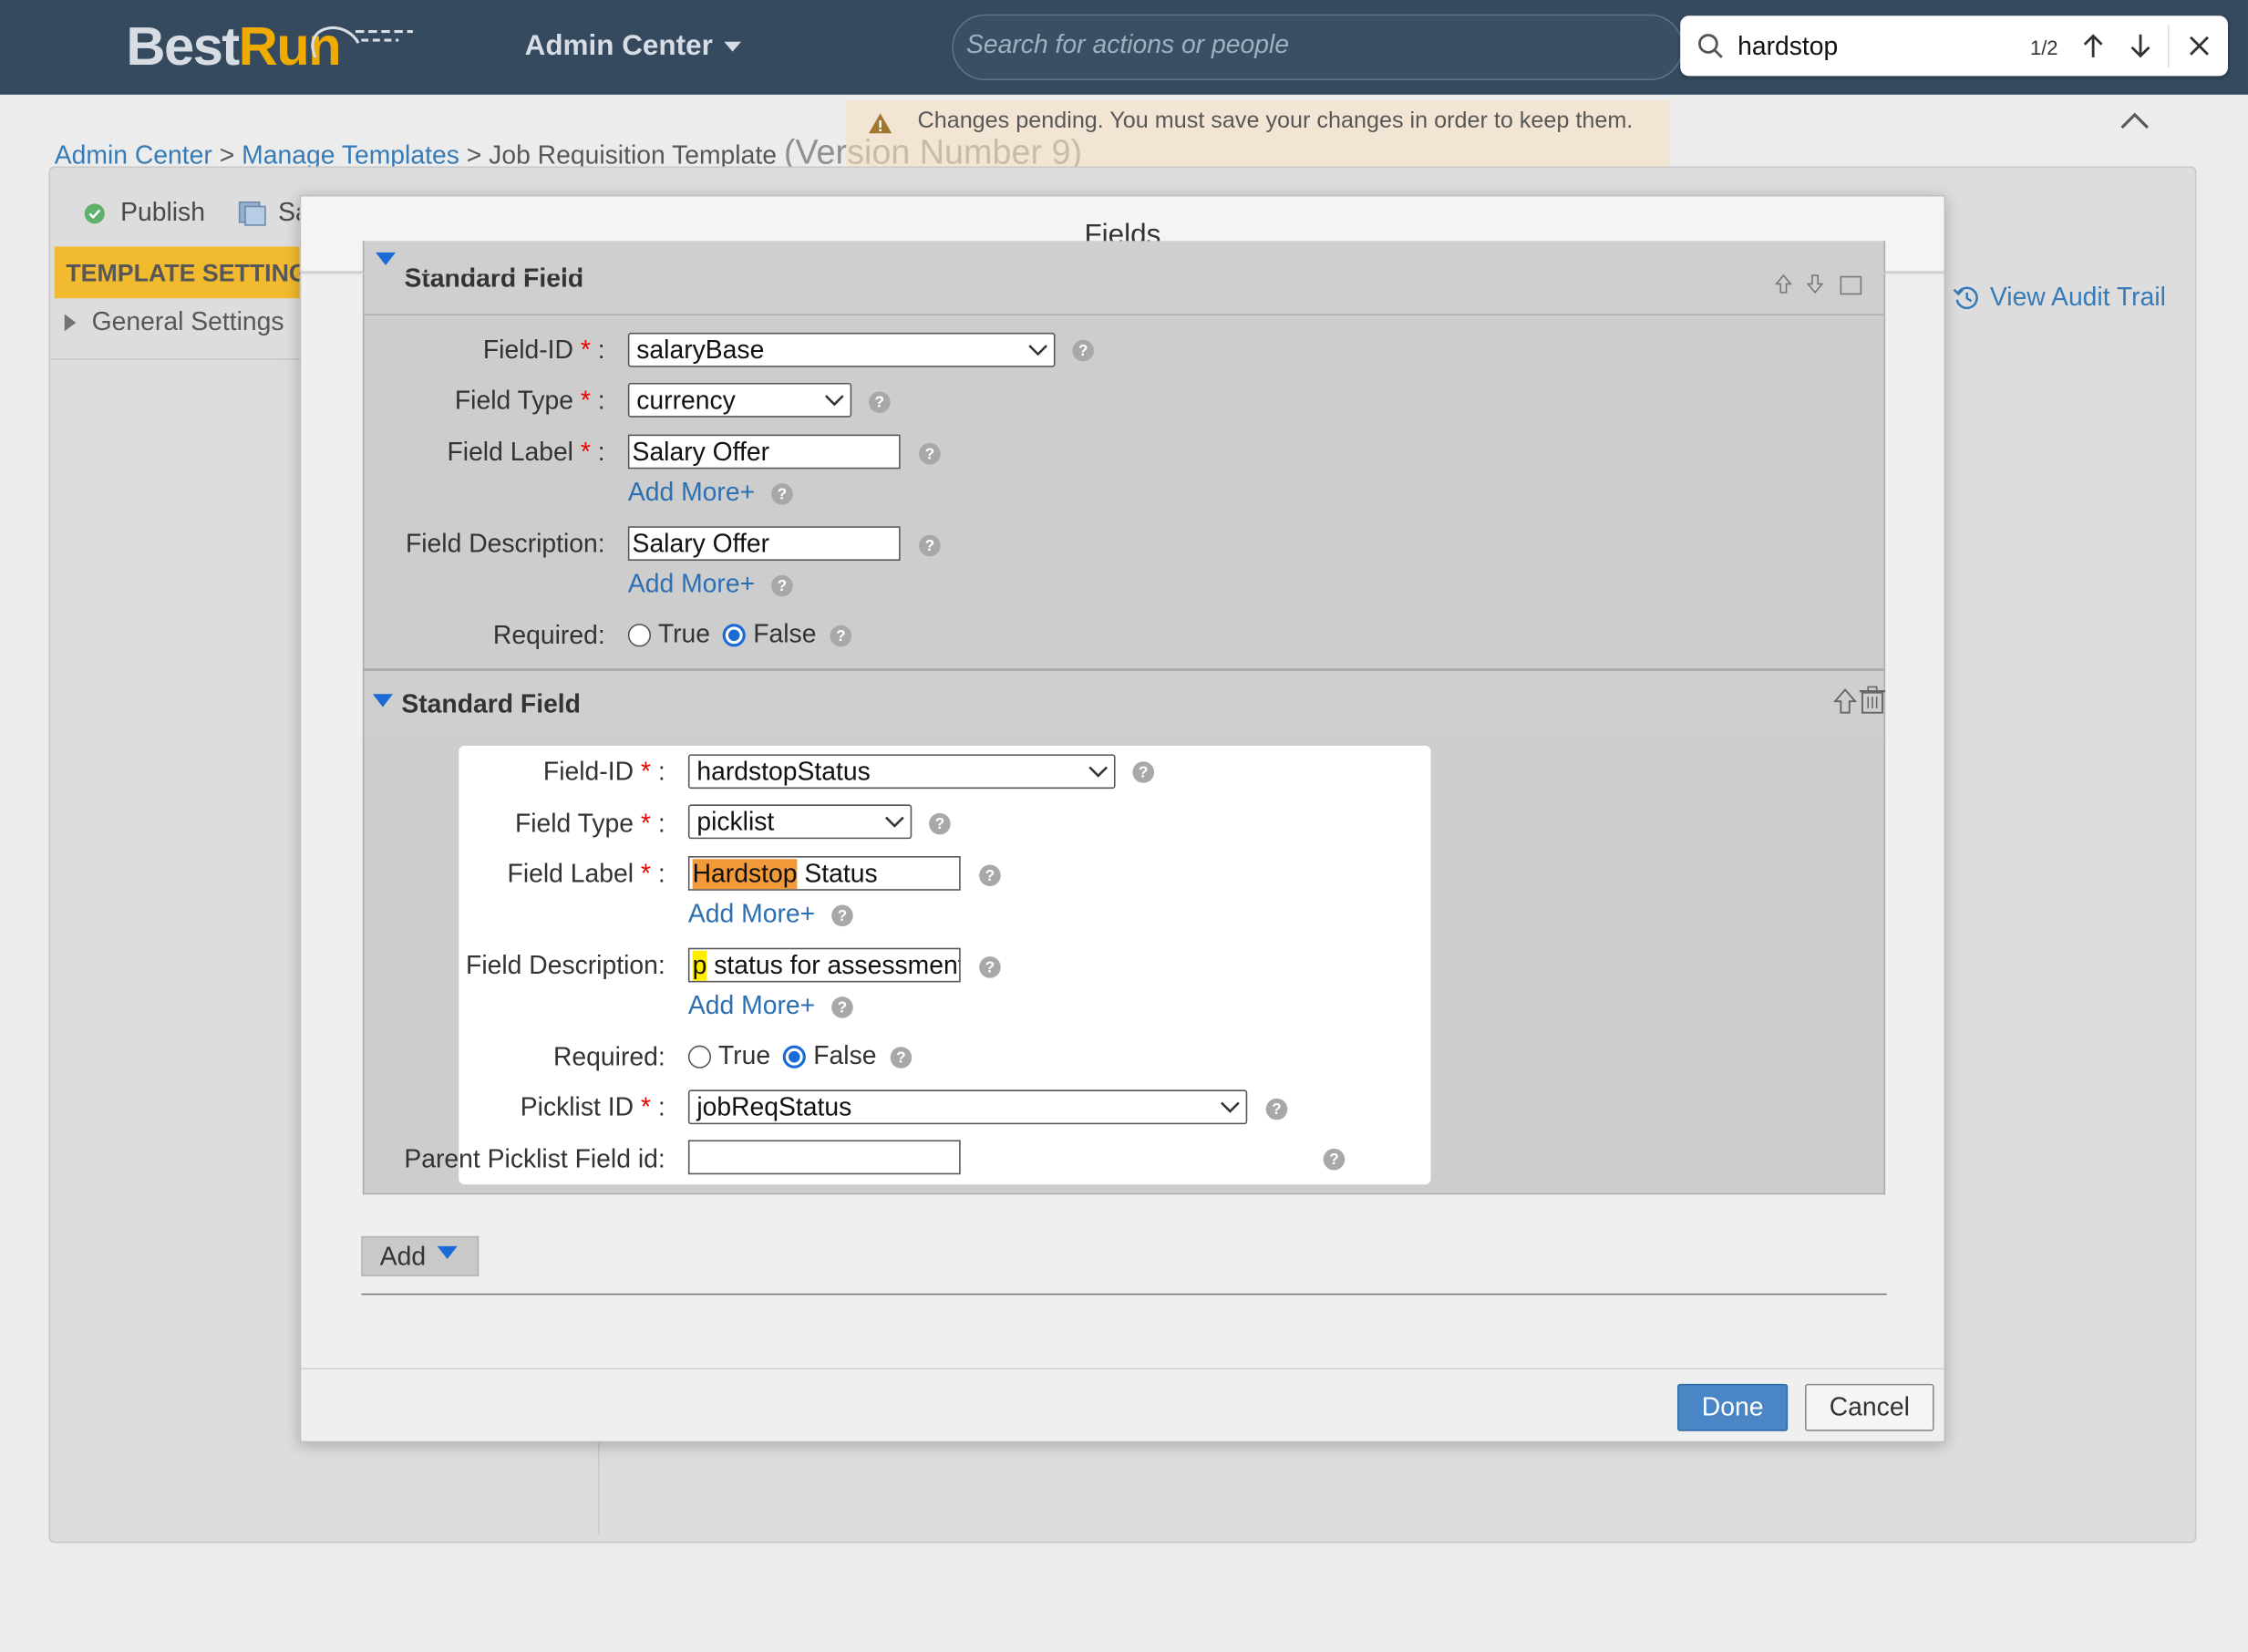  I want to click on close-icon, so click(2199, 46).